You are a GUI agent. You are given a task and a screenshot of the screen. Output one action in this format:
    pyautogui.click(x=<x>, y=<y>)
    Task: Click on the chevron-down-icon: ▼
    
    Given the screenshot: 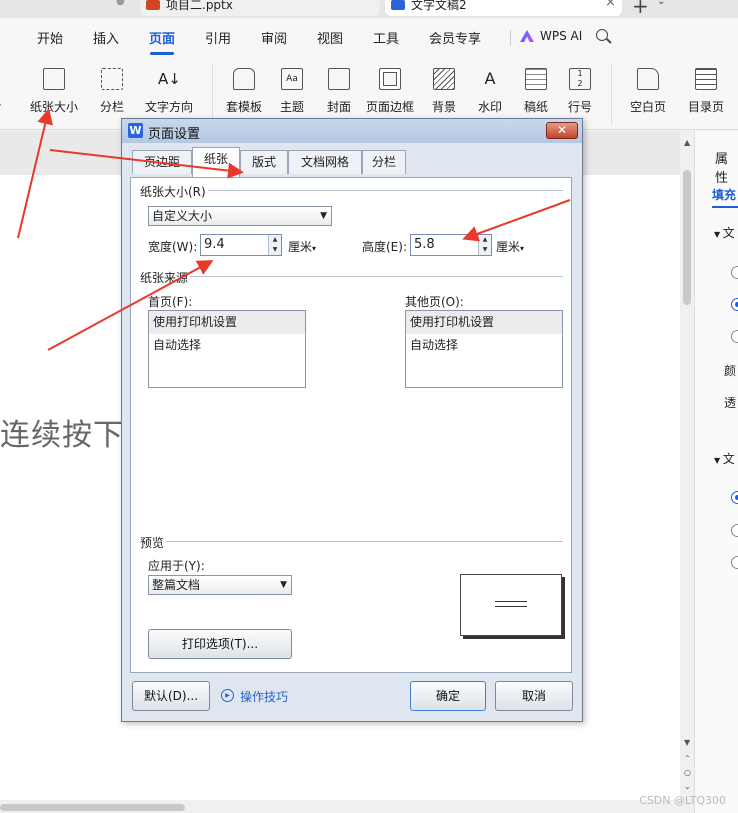 What is the action you would take?
    pyautogui.click(x=323, y=216)
    